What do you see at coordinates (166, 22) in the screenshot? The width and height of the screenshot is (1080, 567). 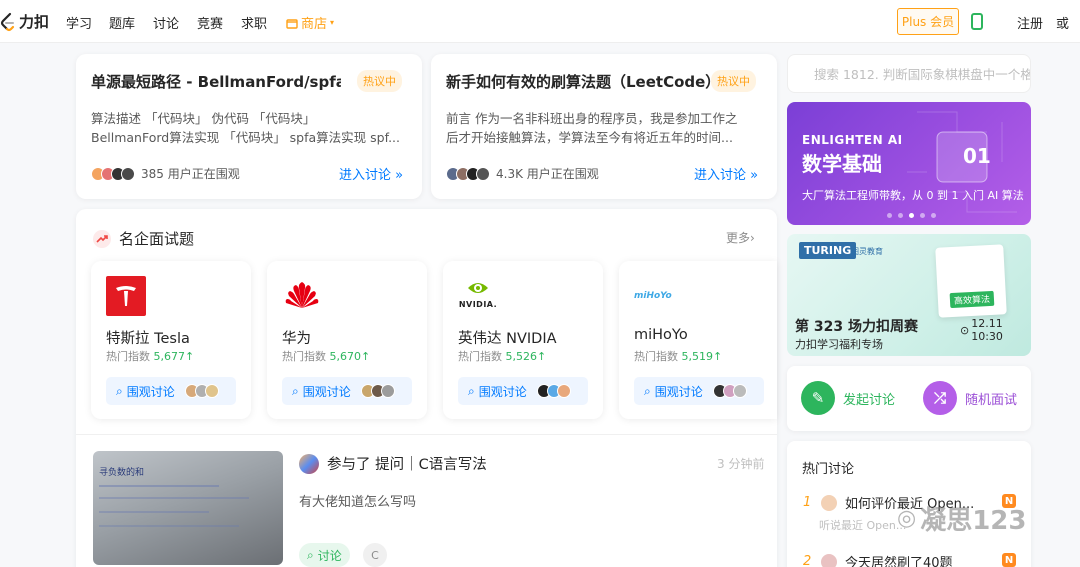 I see `nav-discuss: 讨论` at bounding box center [166, 22].